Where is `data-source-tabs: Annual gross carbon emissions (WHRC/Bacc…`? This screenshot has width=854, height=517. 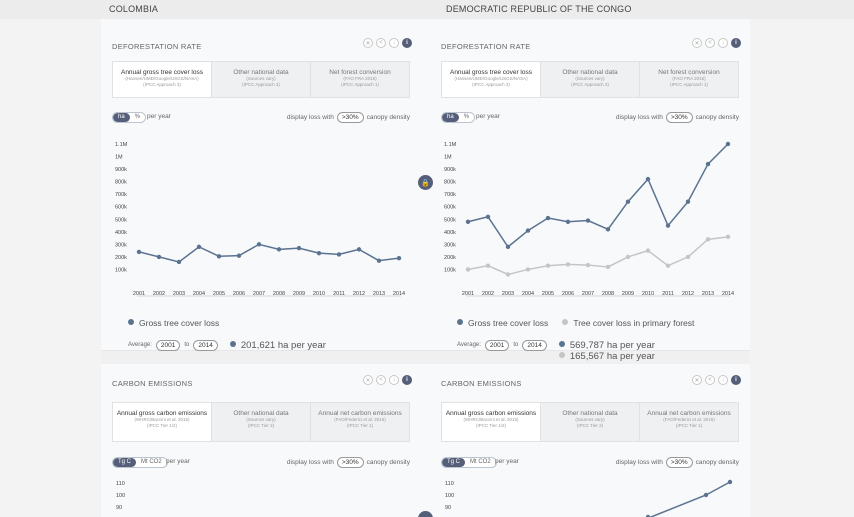 data-source-tabs: Annual gross carbon emissions (WHRC/Bacc… is located at coordinates (261, 422).